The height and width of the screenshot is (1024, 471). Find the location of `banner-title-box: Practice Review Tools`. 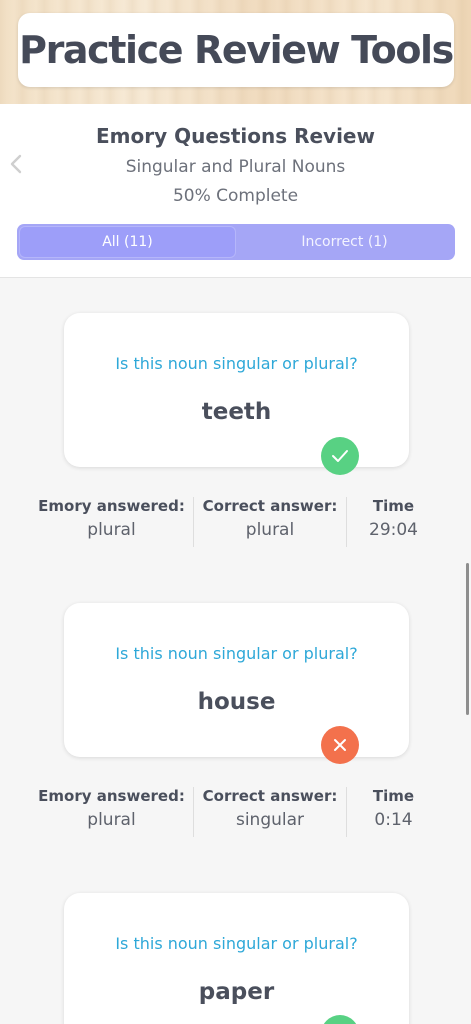

banner-title-box: Practice Review Tools is located at coordinates (236, 50).